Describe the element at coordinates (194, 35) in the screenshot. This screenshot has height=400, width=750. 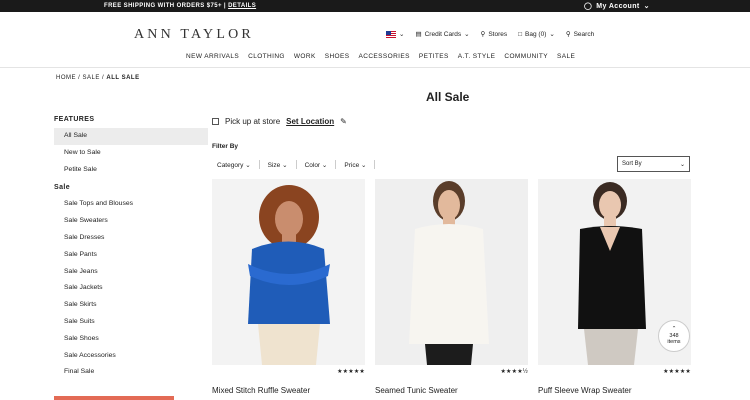
I see `brand-logo: ANN TAYLOR` at that location.